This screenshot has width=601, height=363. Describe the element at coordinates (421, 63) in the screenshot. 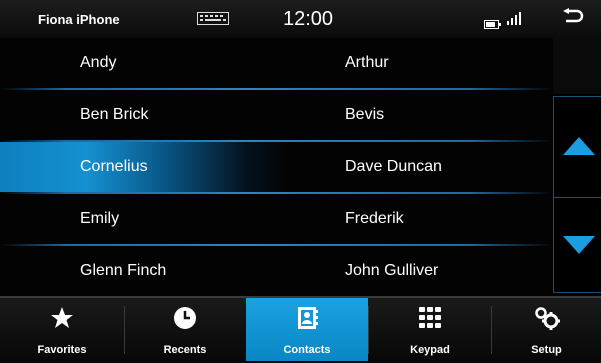

I see `contact-item: Arthur` at that location.